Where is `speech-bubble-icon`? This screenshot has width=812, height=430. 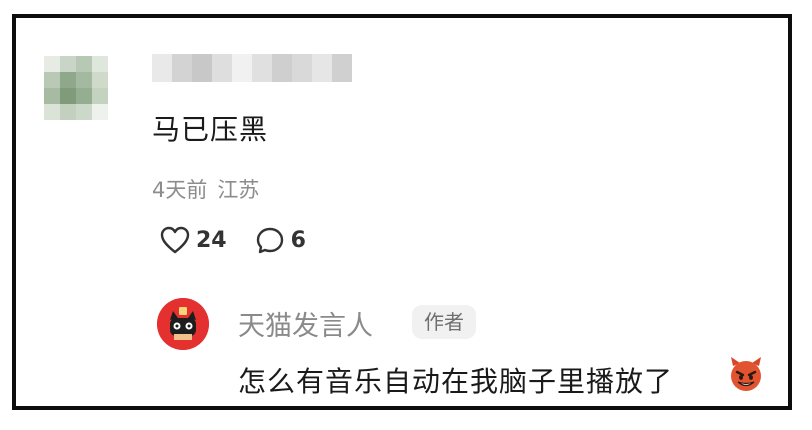
speech-bubble-icon is located at coordinates (269, 240).